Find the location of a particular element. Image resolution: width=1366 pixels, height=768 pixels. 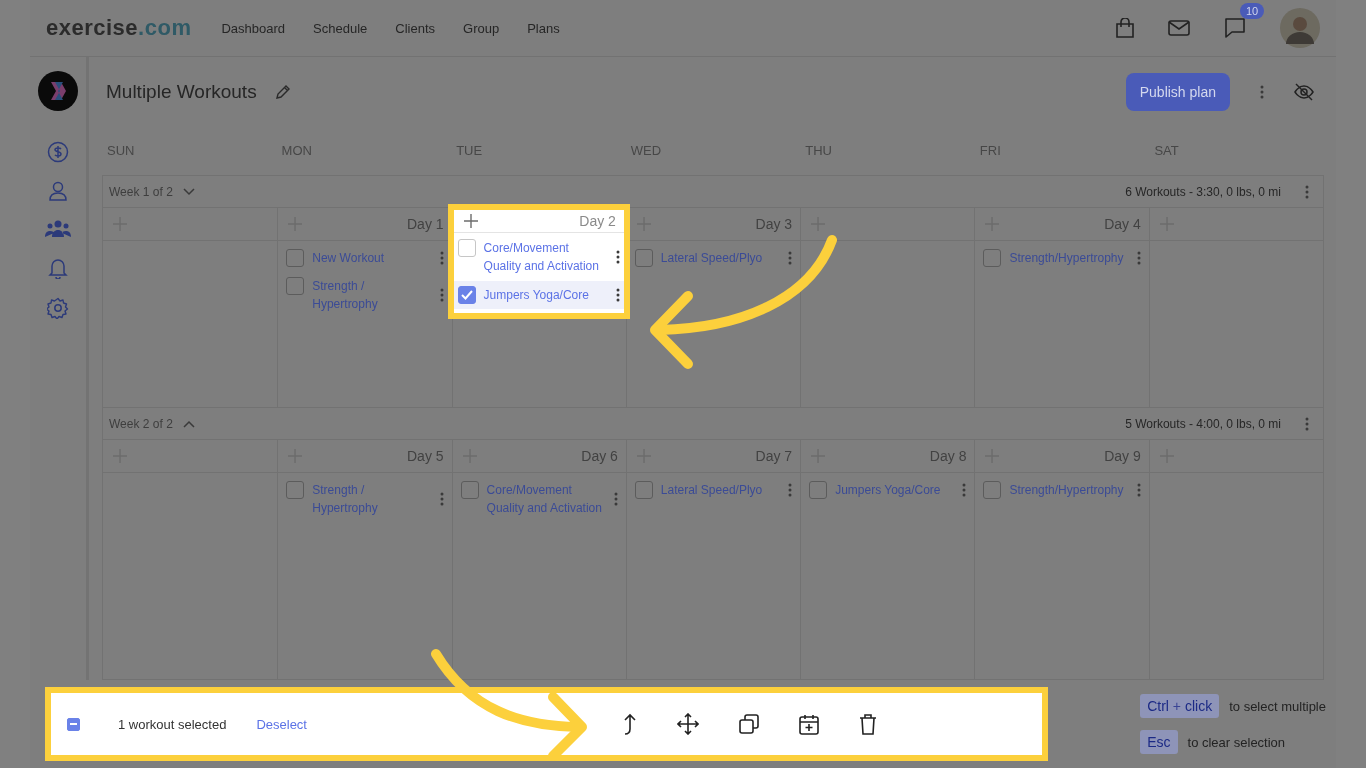

nav-link: Plans is located at coordinates (543, 28).